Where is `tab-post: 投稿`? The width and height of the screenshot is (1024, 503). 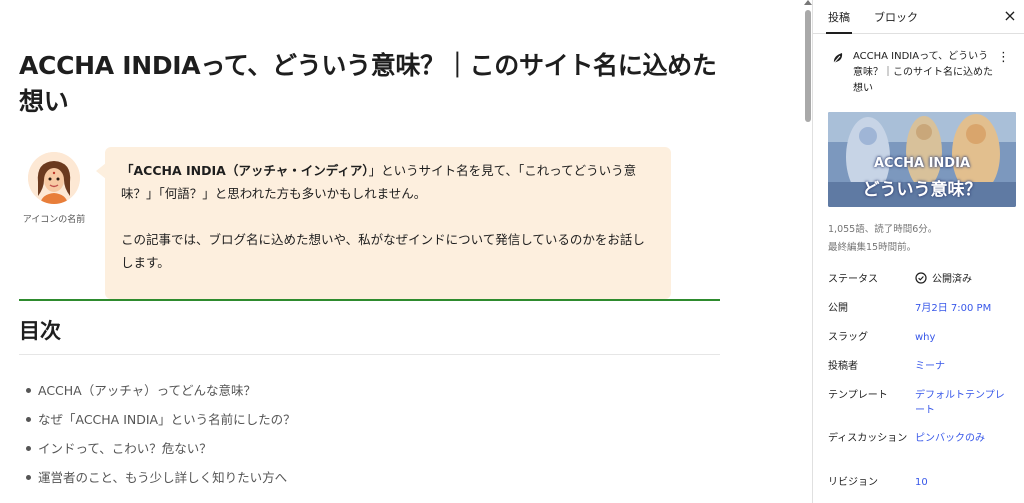 tab-post: 投稿 is located at coordinates (839, 21).